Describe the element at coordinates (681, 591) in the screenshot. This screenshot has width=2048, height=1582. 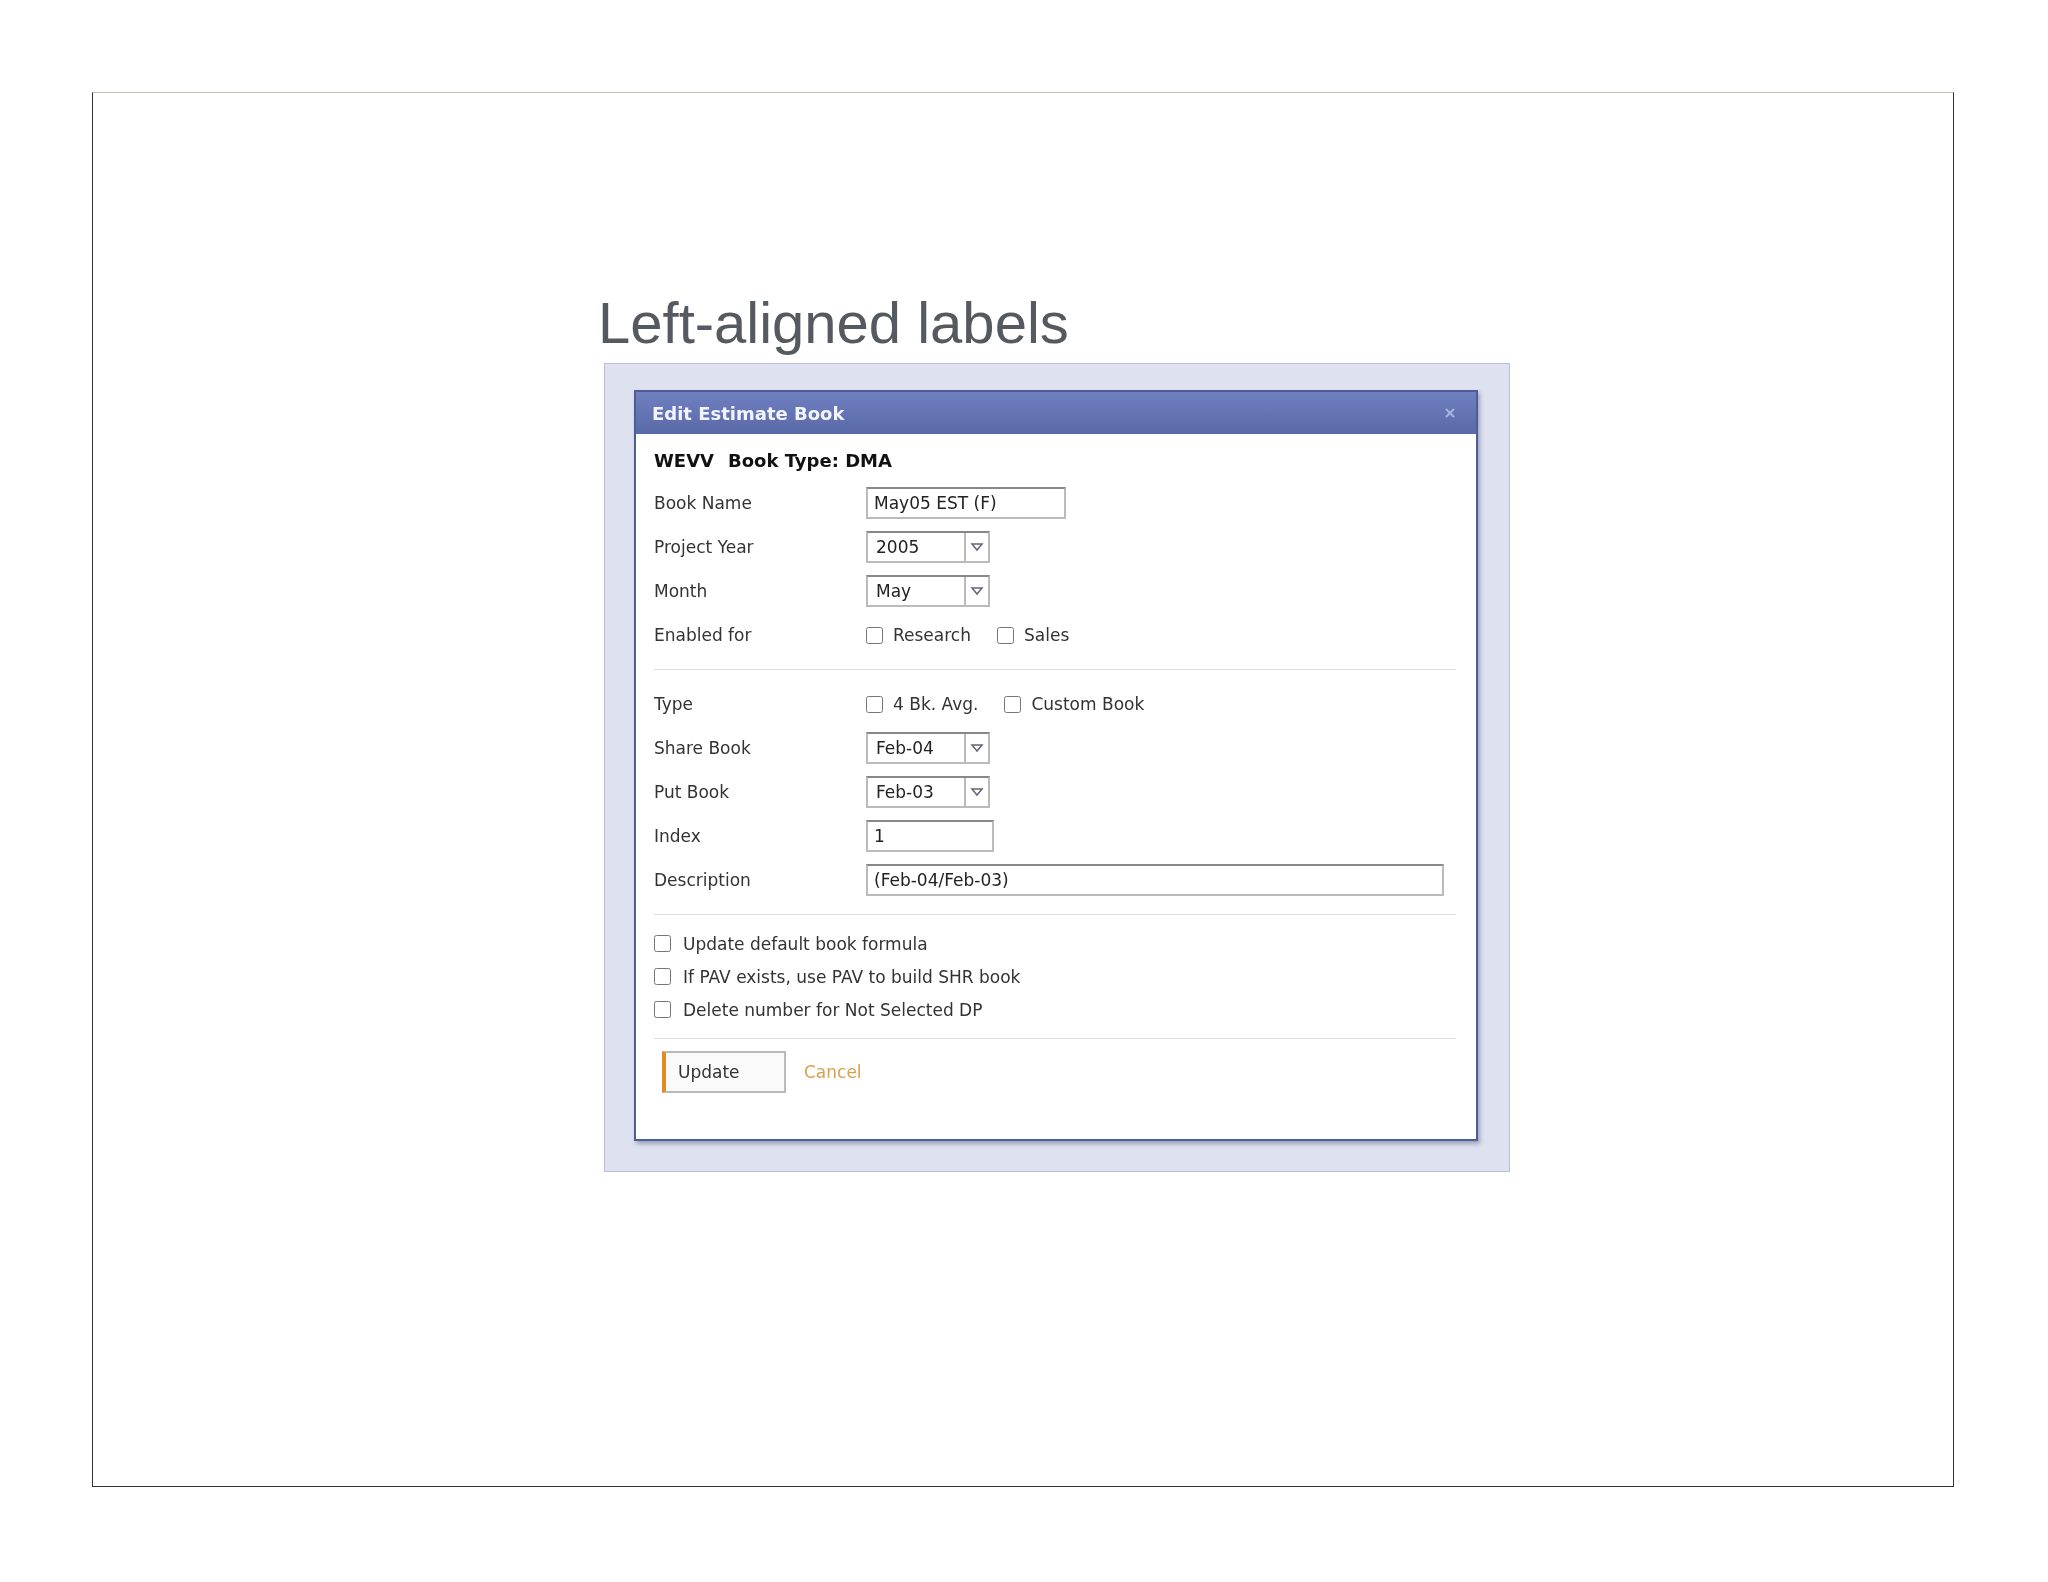
I see `field-label: Month` at that location.